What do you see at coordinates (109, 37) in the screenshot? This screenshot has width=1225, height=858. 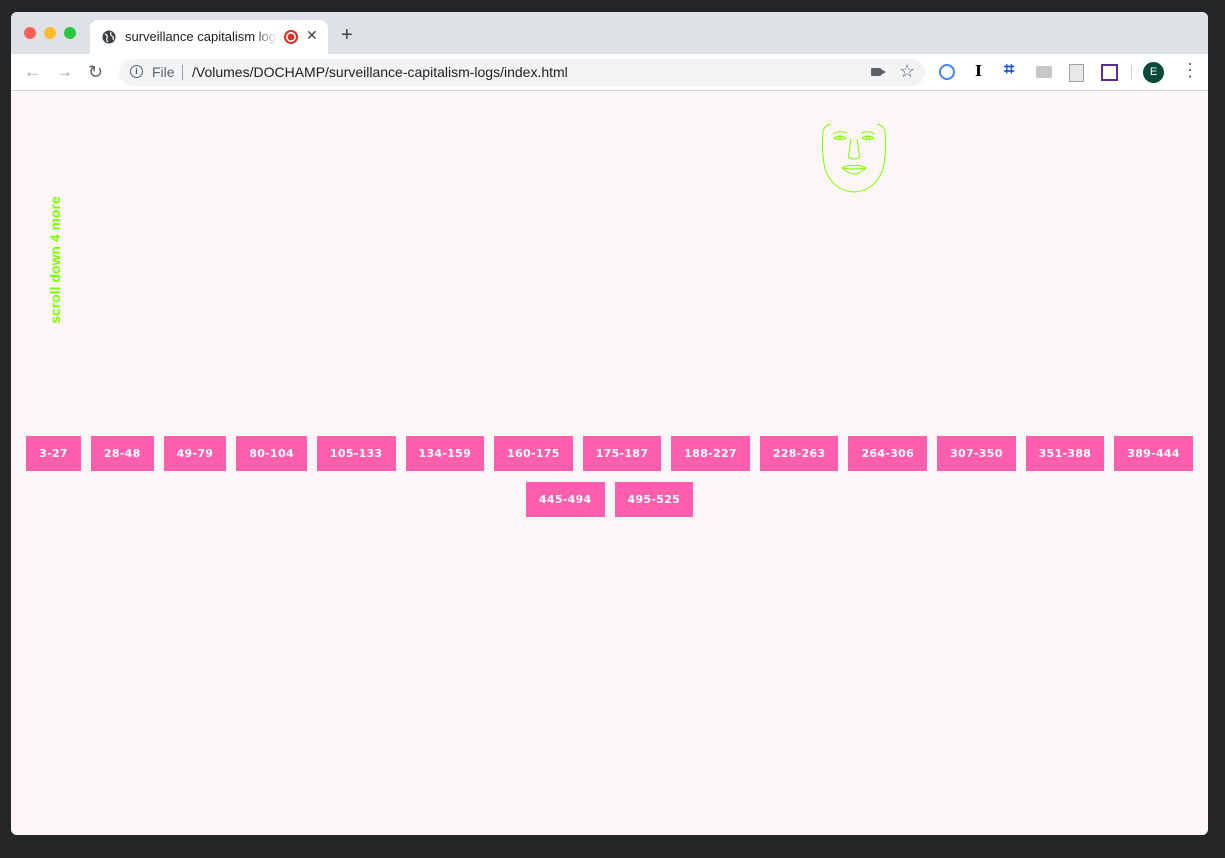 I see `globe-icon` at bounding box center [109, 37].